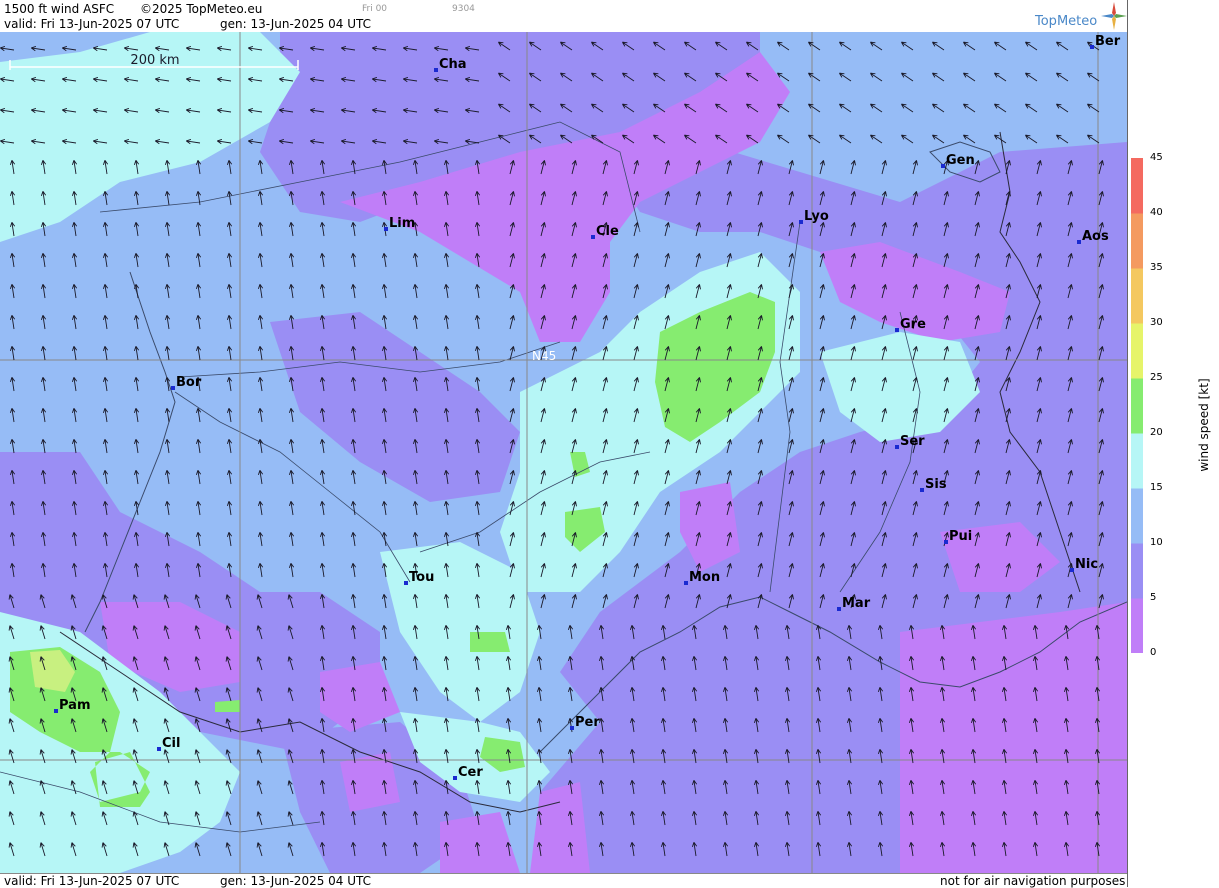 This screenshot has width=1219, height=888. What do you see at coordinates (463, 9) in the screenshot?
I see `run-code: 9304` at bounding box center [463, 9].